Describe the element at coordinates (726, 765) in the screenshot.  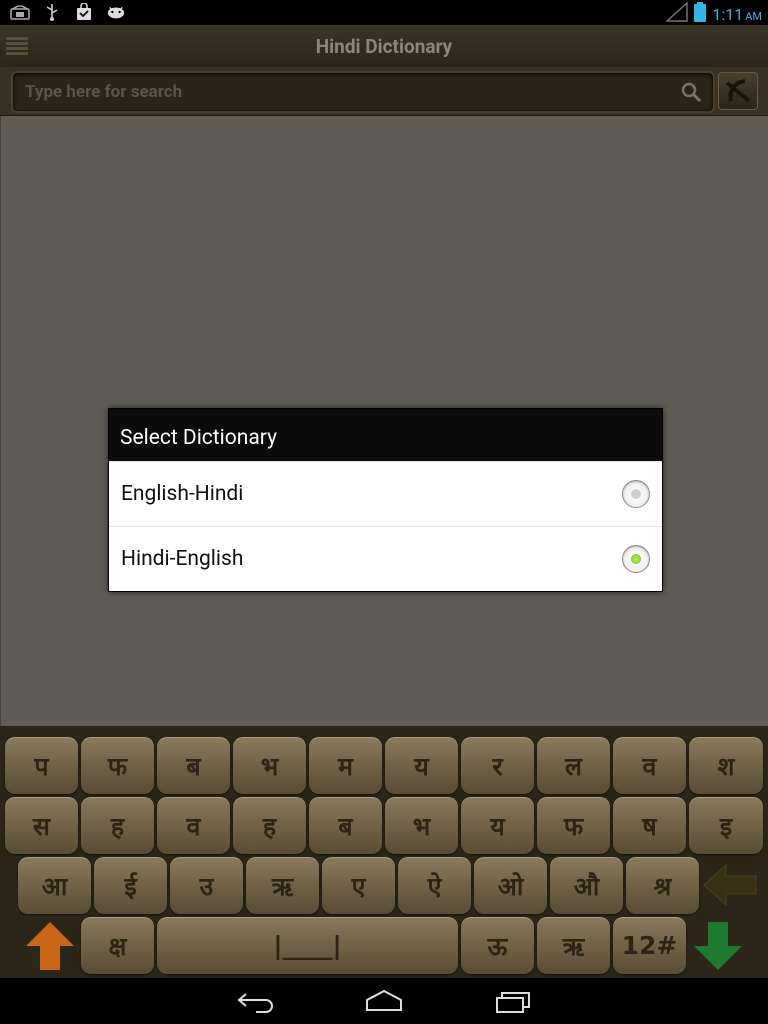
I see `key: श` at that location.